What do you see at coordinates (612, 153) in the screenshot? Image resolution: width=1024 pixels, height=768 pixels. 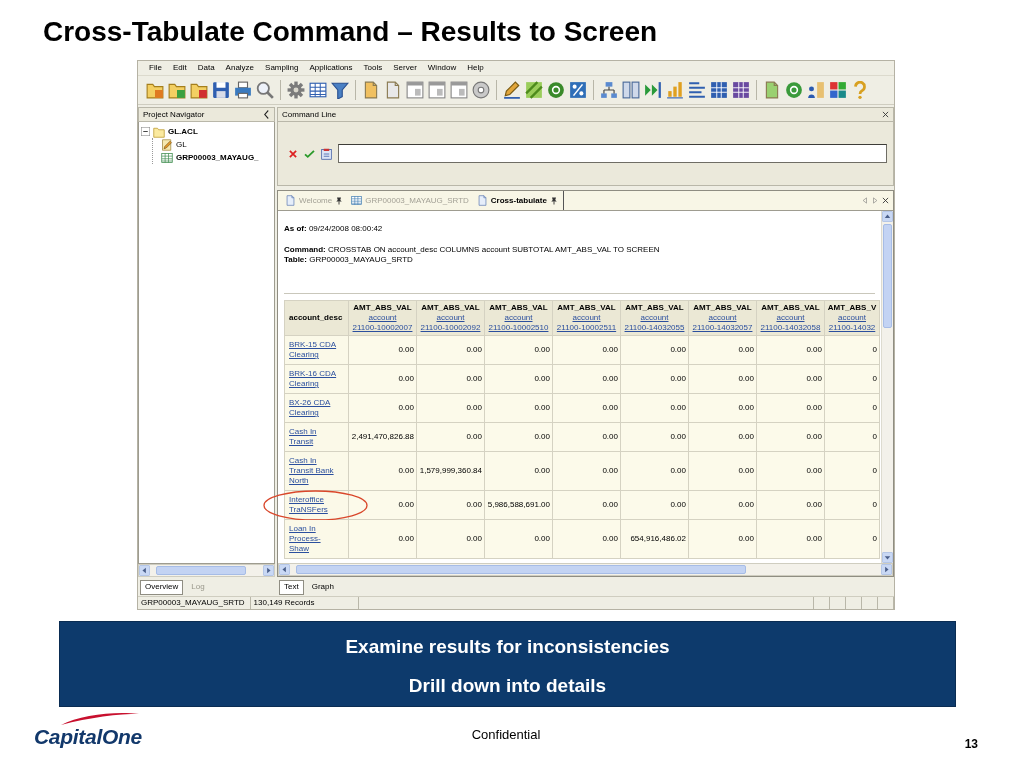 I see `command-input` at bounding box center [612, 153].